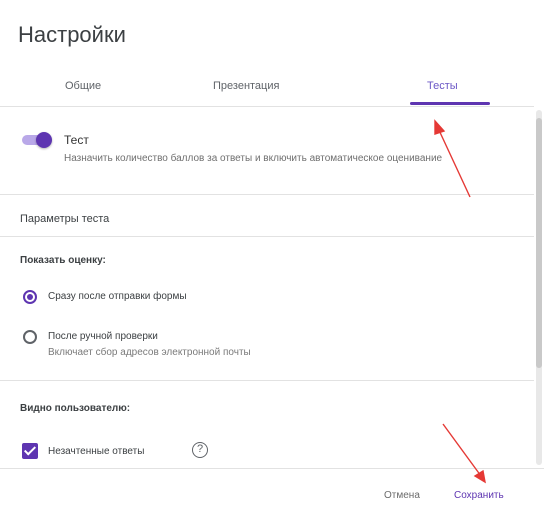  I want to click on toggle-knob, so click(44, 140).